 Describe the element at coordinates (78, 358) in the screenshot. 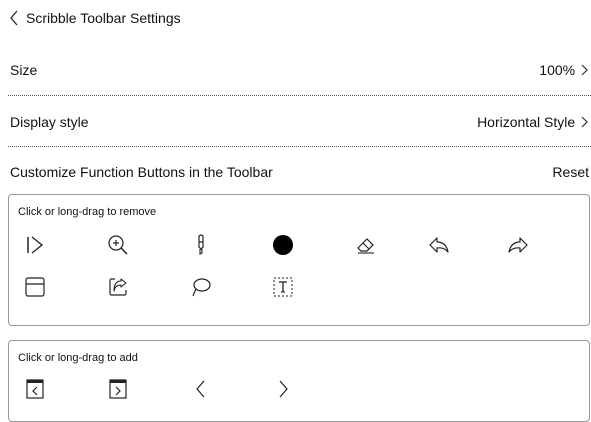

I see `add-panel-label: Click or long-drag to add` at that location.